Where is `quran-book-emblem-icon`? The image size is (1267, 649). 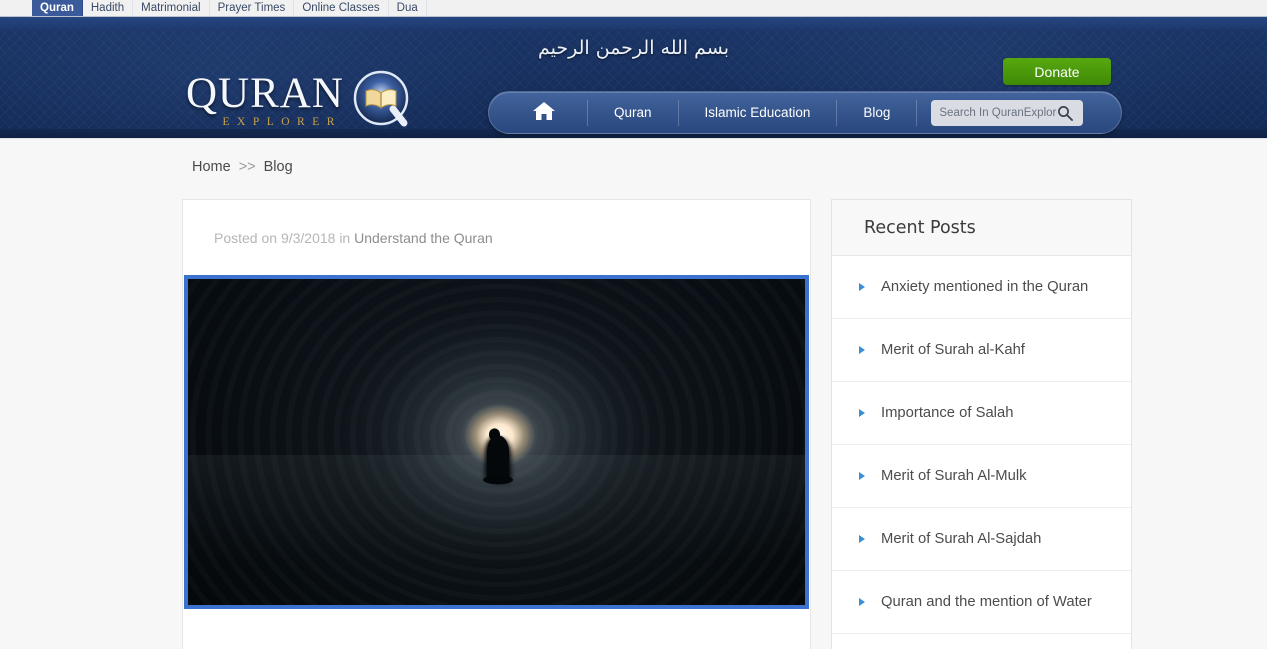
quran-book-emblem-icon is located at coordinates (383, 100).